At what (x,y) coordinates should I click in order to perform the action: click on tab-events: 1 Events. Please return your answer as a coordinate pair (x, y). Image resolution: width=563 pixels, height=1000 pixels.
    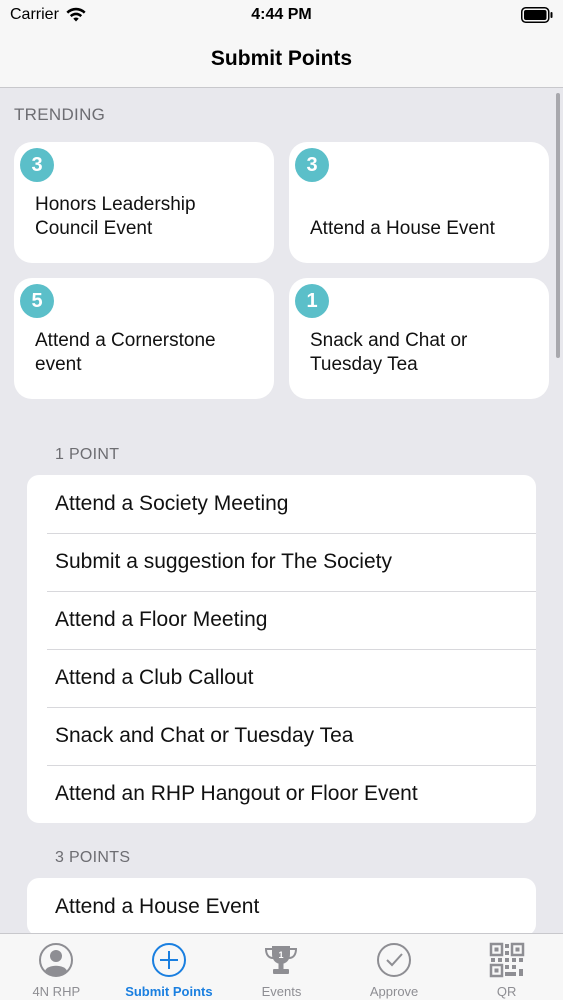
    Looking at the image, I should click on (281, 967).